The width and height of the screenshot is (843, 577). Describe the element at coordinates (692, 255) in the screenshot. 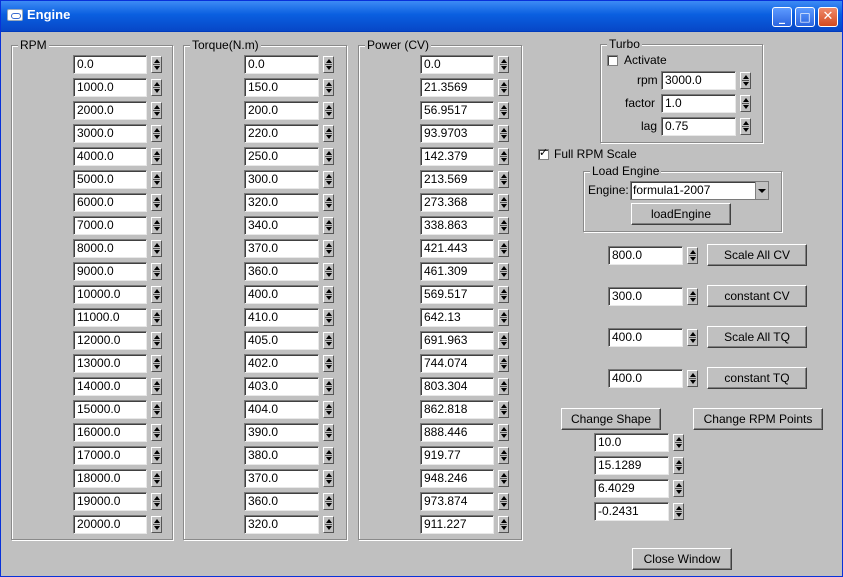

I see `scale-cv-spinner` at that location.